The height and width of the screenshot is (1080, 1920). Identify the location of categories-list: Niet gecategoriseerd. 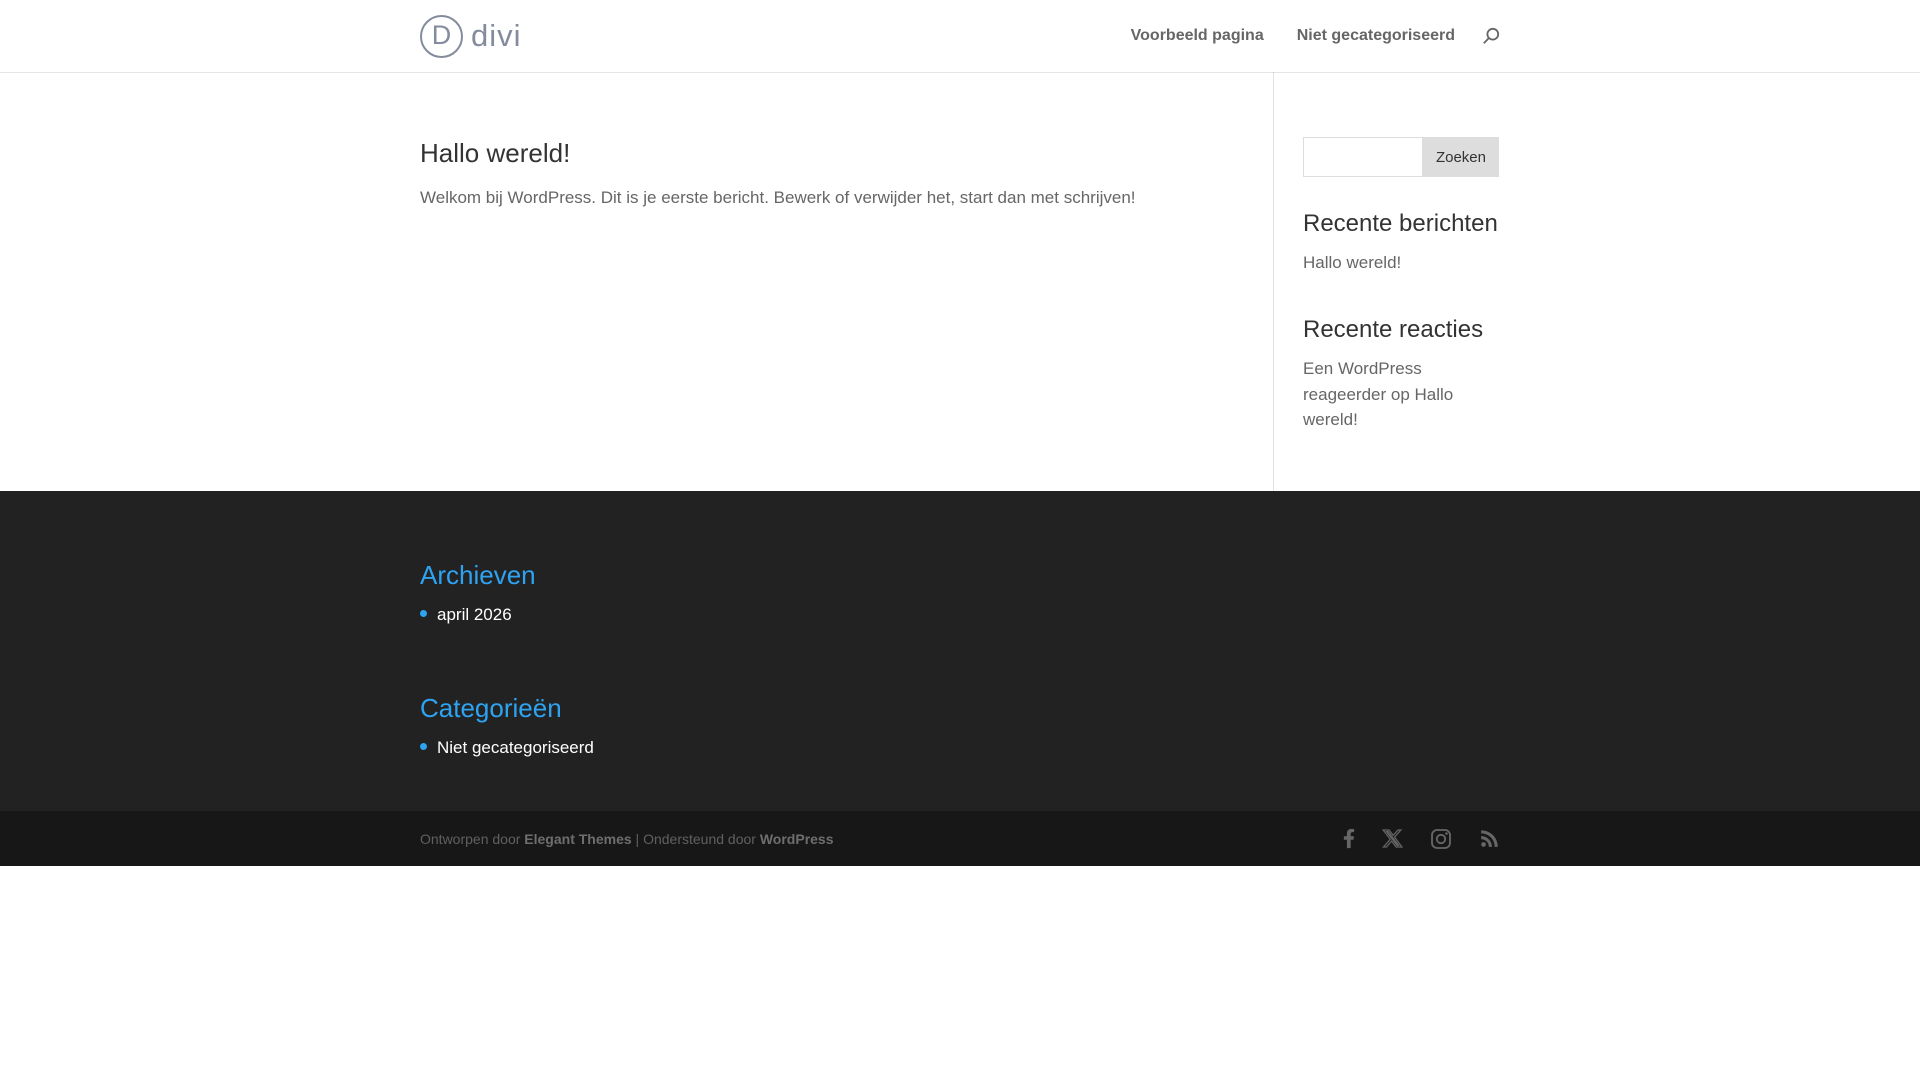
(960, 748).